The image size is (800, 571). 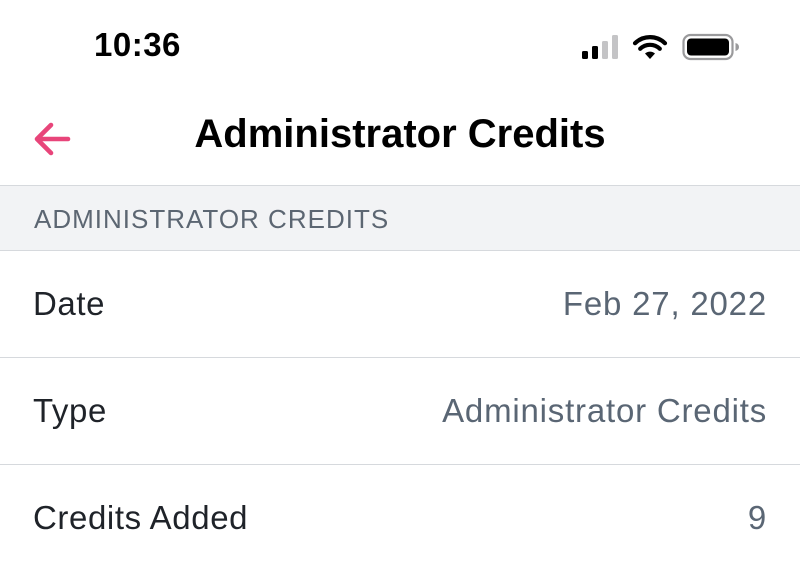 I want to click on section-header: ADMINISTRATOR CREDITS, so click(x=400, y=218).